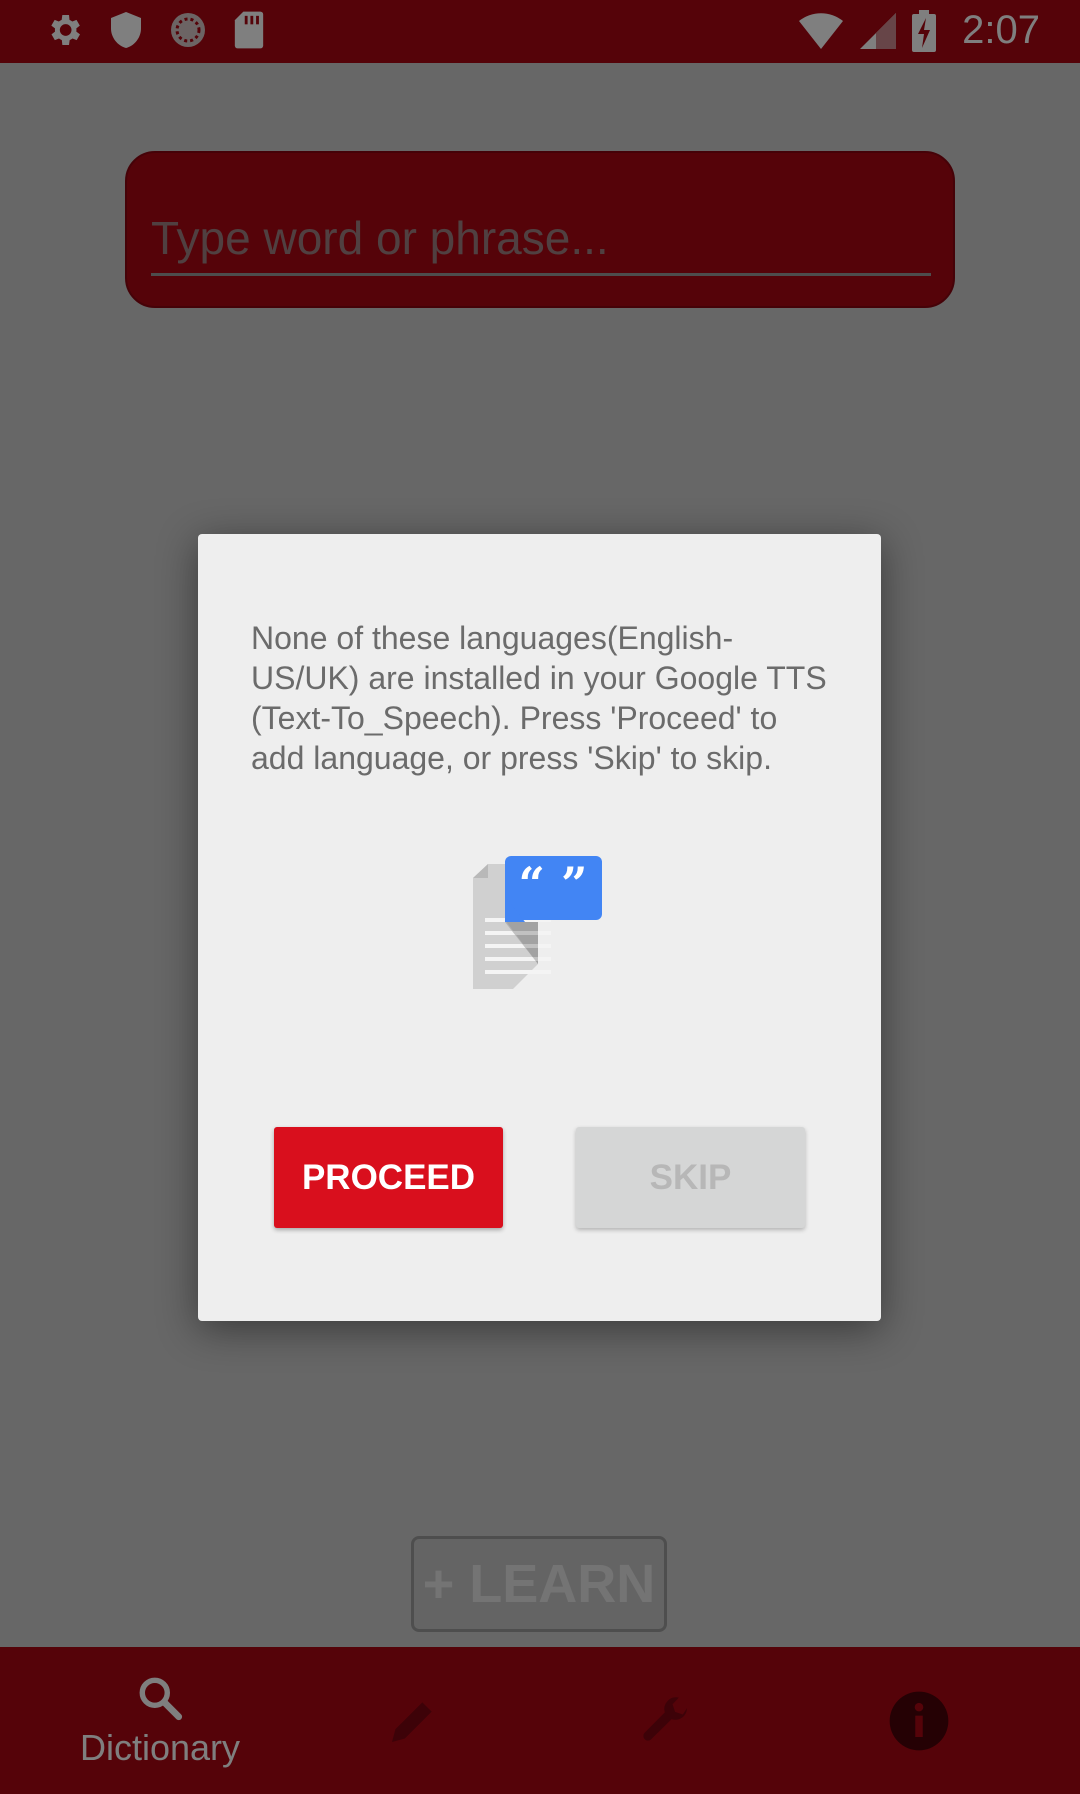  What do you see at coordinates (538, 933) in the screenshot?
I see `google-tts-icon: “ ”` at bounding box center [538, 933].